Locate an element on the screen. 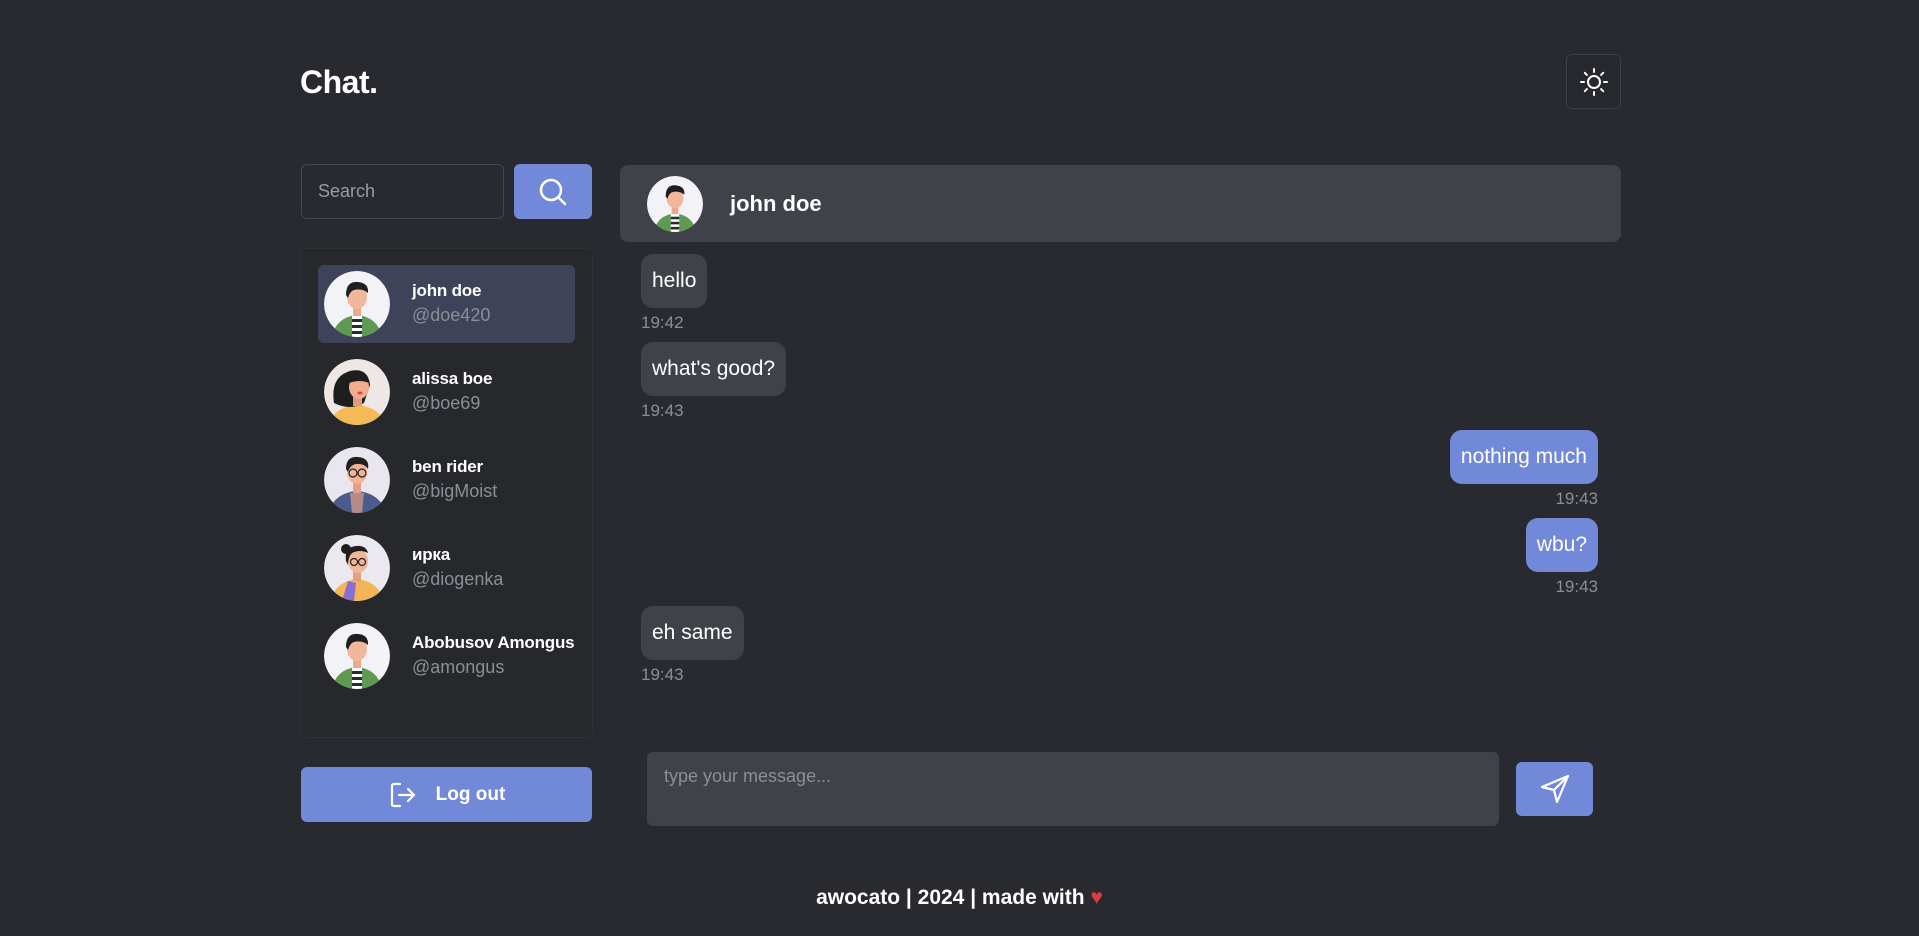  contact-item-john-doe: john doe @doe420 is located at coordinates (446, 304).